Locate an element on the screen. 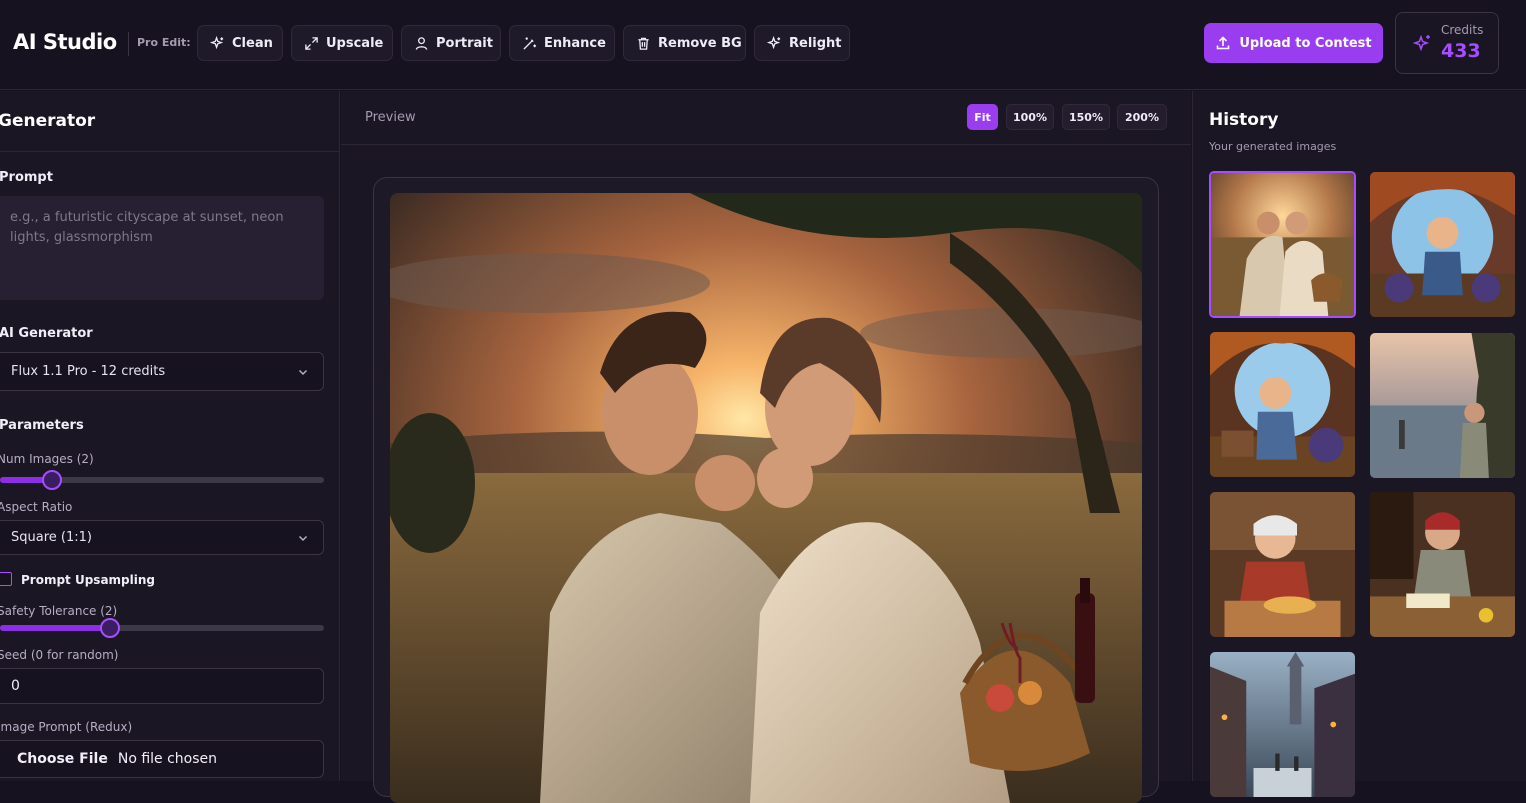 Image resolution: width=1526 pixels, height=803 pixels. upload-to-contest-button: Upload to Contest is located at coordinates (1293, 43).